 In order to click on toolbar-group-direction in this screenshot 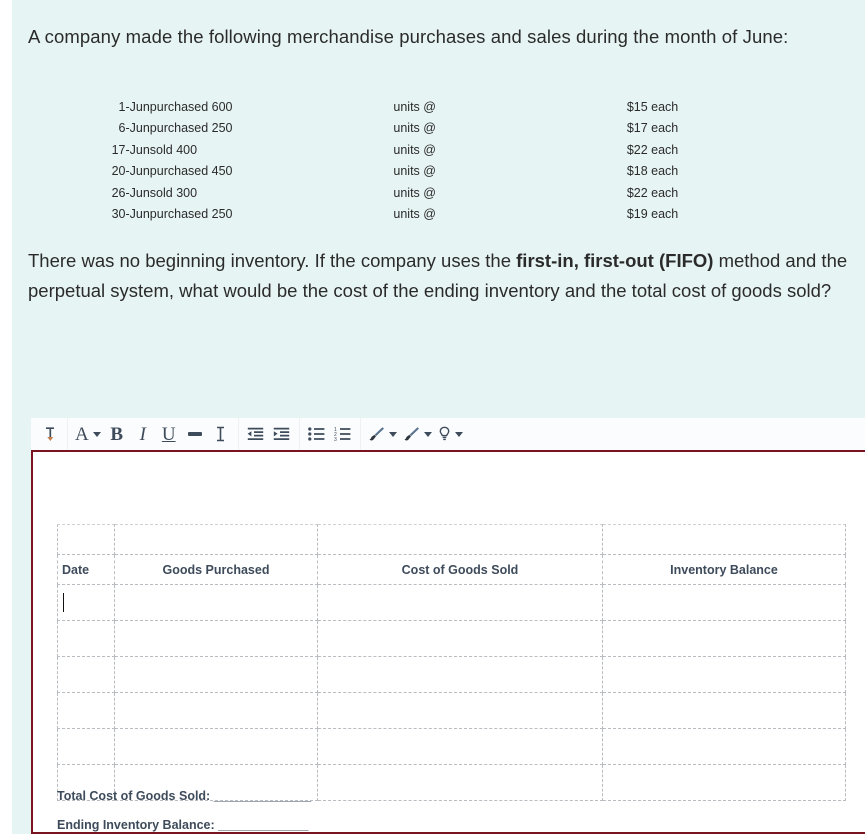, I will do `click(50, 434)`.